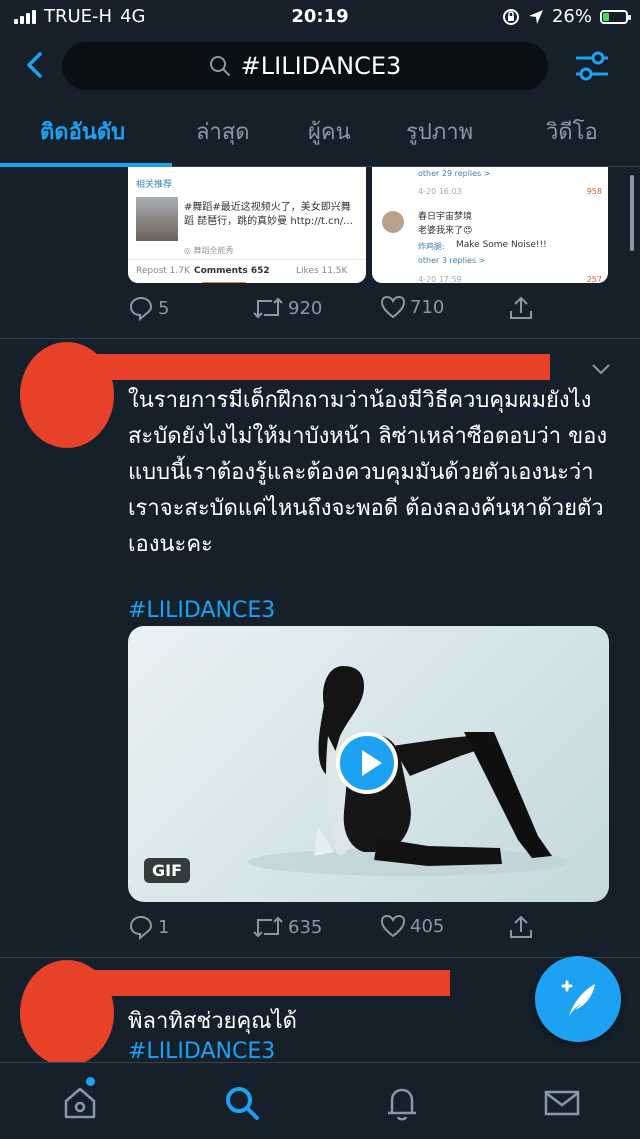 This screenshot has width=640, height=1139. I want to click on search-query: #LILIDANCE3, so click(321, 66).